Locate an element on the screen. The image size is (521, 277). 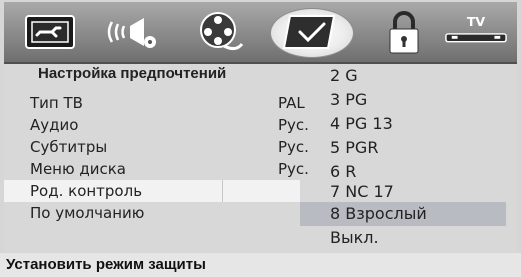
setting-label: Род. контроль is located at coordinates (86, 191).